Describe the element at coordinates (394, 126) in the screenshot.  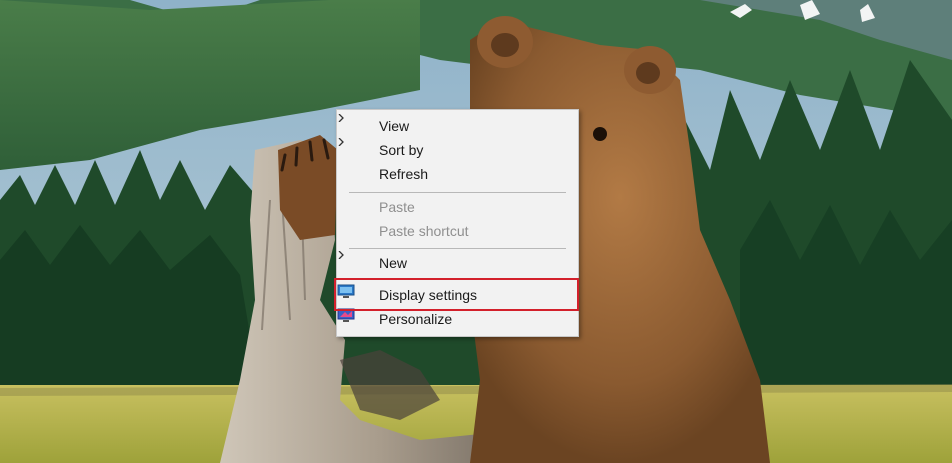
I see `menu-item-label: View` at that location.